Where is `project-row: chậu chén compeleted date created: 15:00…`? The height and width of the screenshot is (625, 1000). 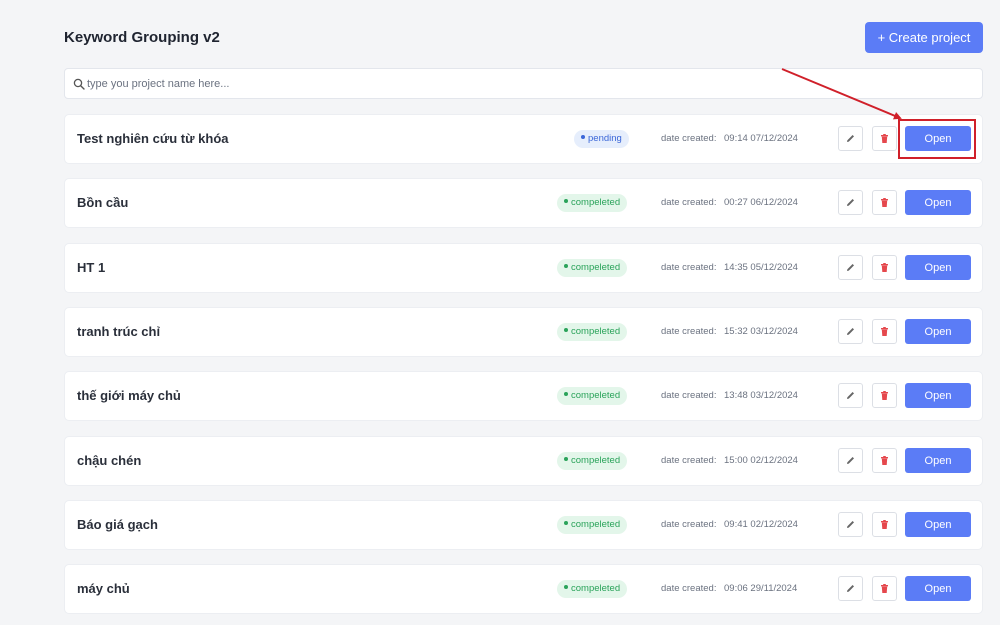
project-row: chậu chén compeleted date created: 15:00… is located at coordinates (523, 461).